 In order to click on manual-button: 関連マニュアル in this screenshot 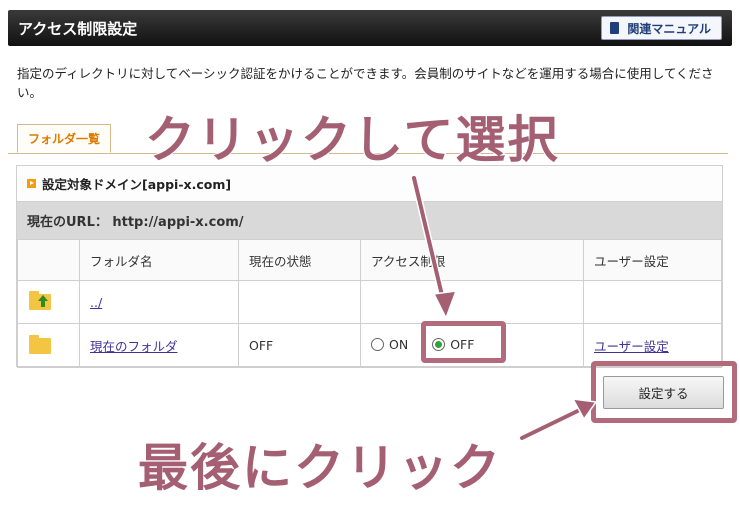, I will do `click(661, 28)`.